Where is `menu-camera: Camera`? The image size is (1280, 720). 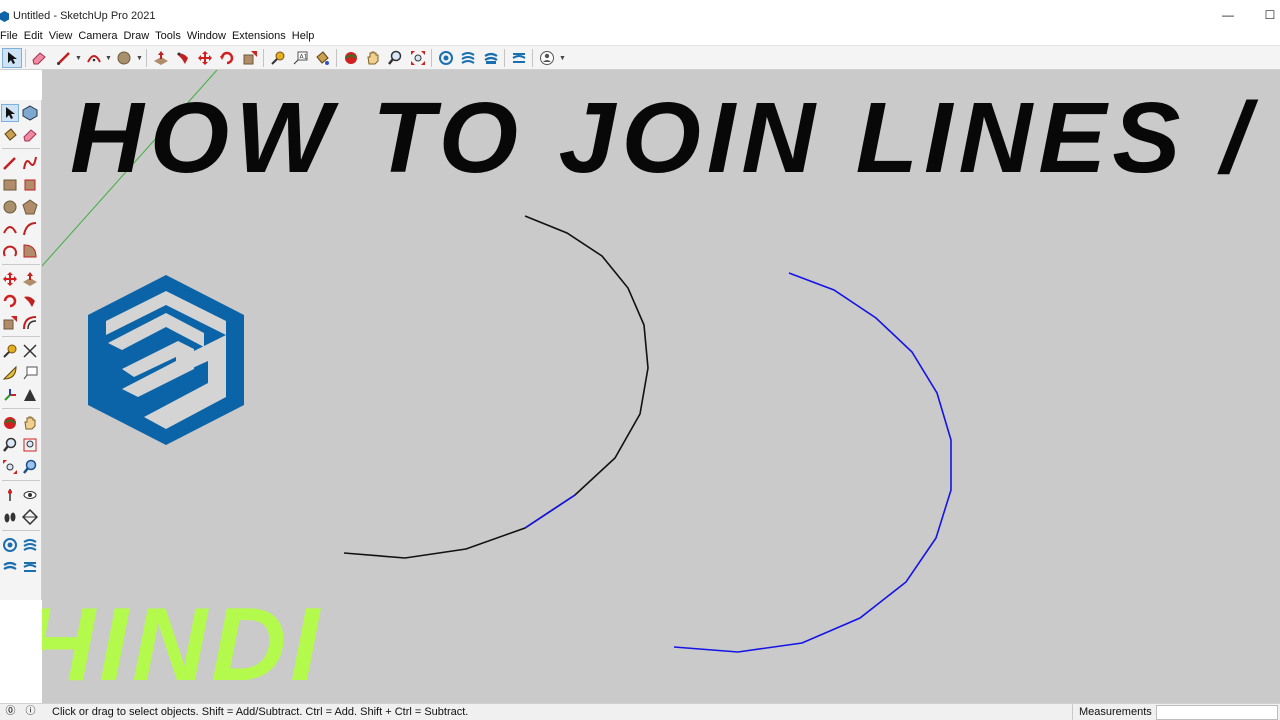
menu-camera: Camera is located at coordinates (100, 36).